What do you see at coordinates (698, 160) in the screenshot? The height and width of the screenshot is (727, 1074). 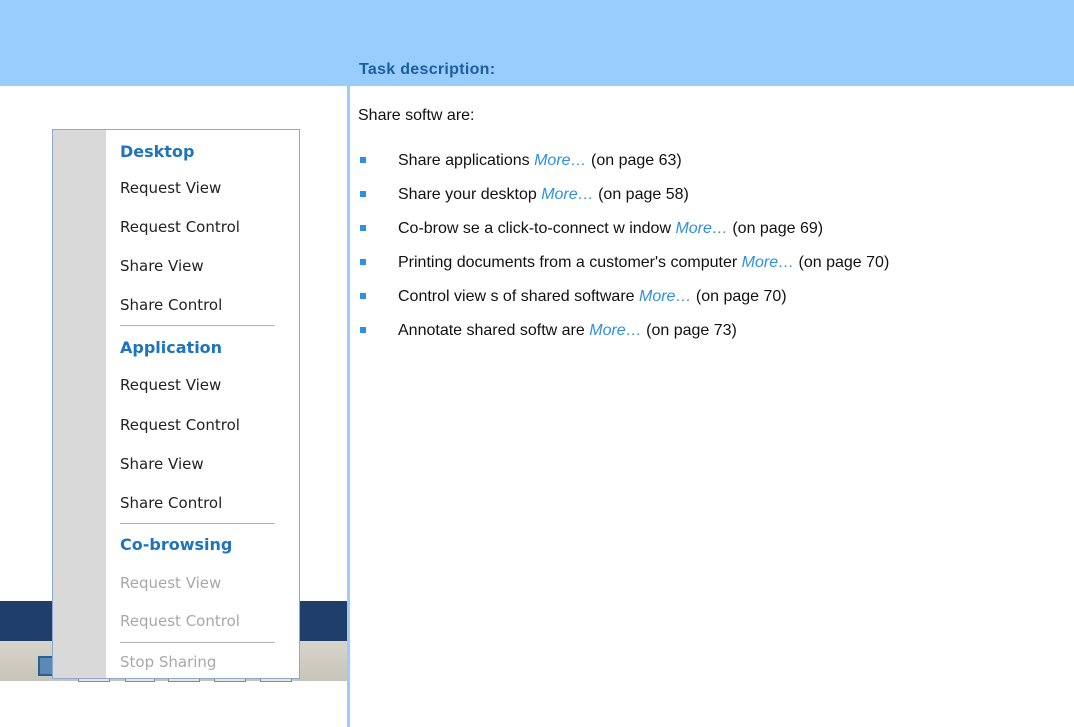 I see `list-item: Share applications More… (on page 63)` at bounding box center [698, 160].